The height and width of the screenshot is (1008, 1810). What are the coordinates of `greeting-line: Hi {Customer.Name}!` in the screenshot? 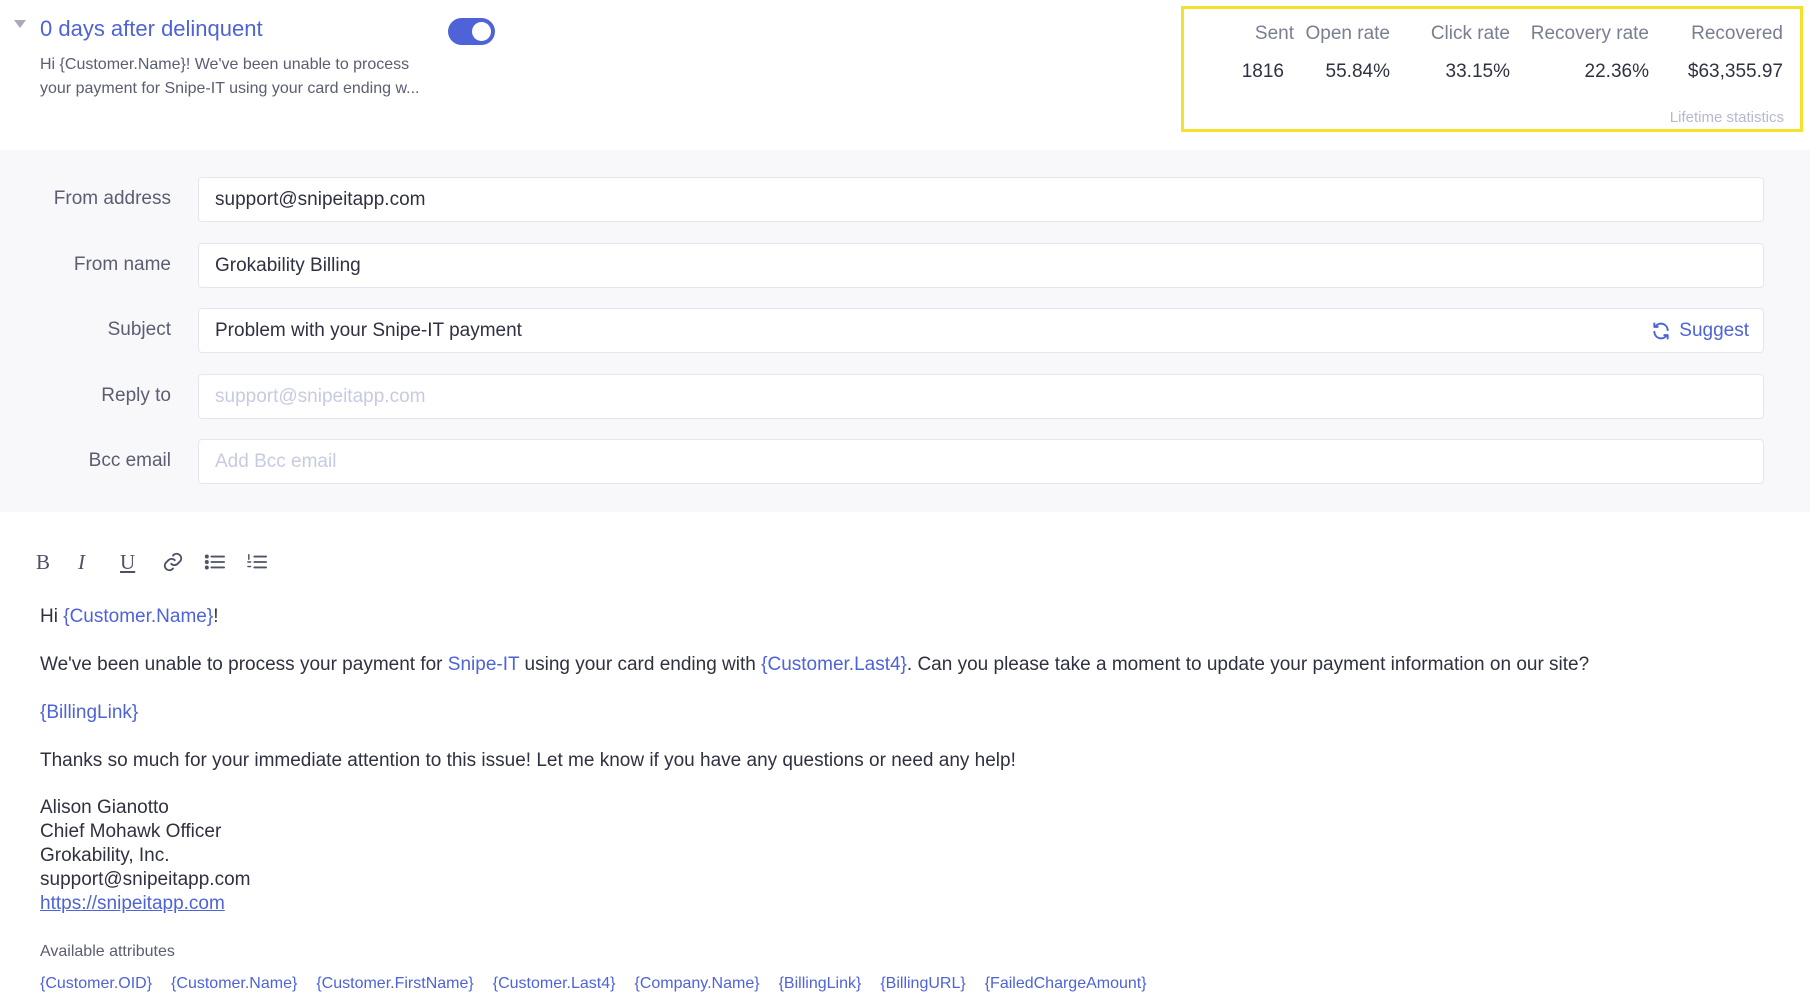 It's located at (910, 617).